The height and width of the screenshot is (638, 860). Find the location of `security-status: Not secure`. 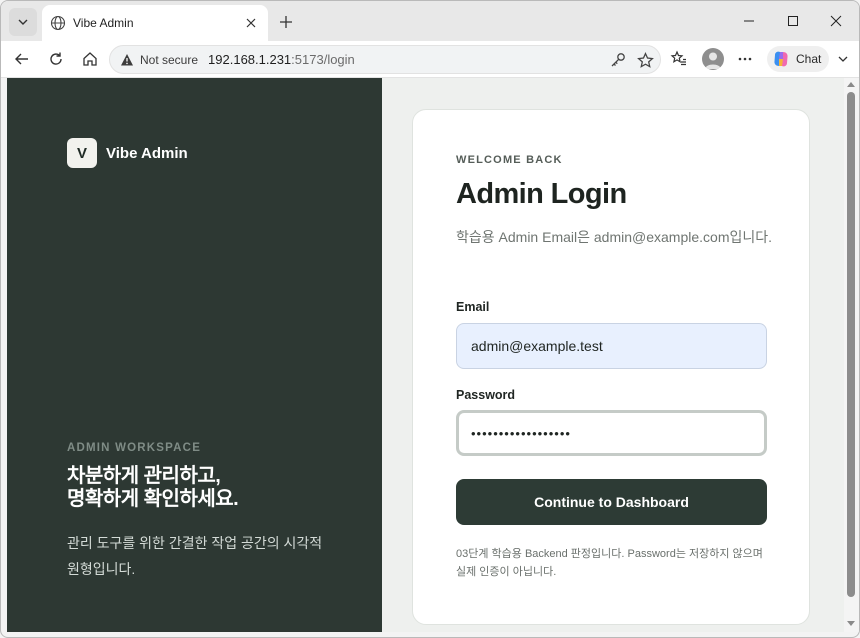

security-status: Not secure is located at coordinates (169, 60).